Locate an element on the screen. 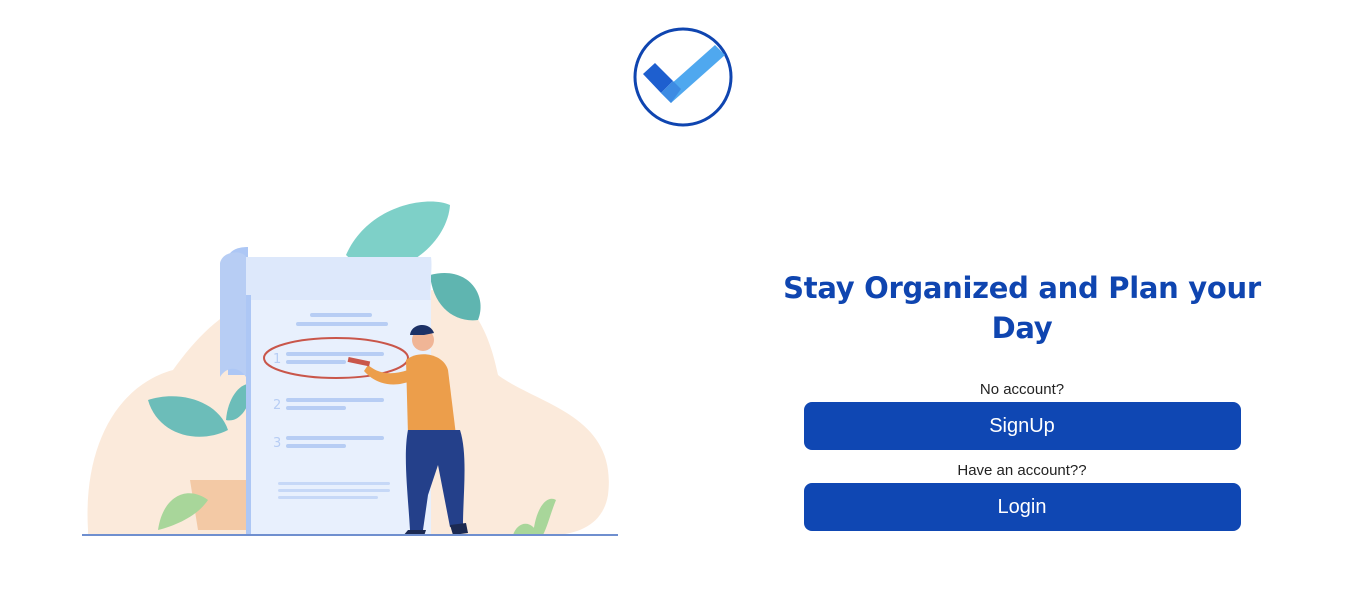  svg-text: 2 is located at coordinates (277, 405).